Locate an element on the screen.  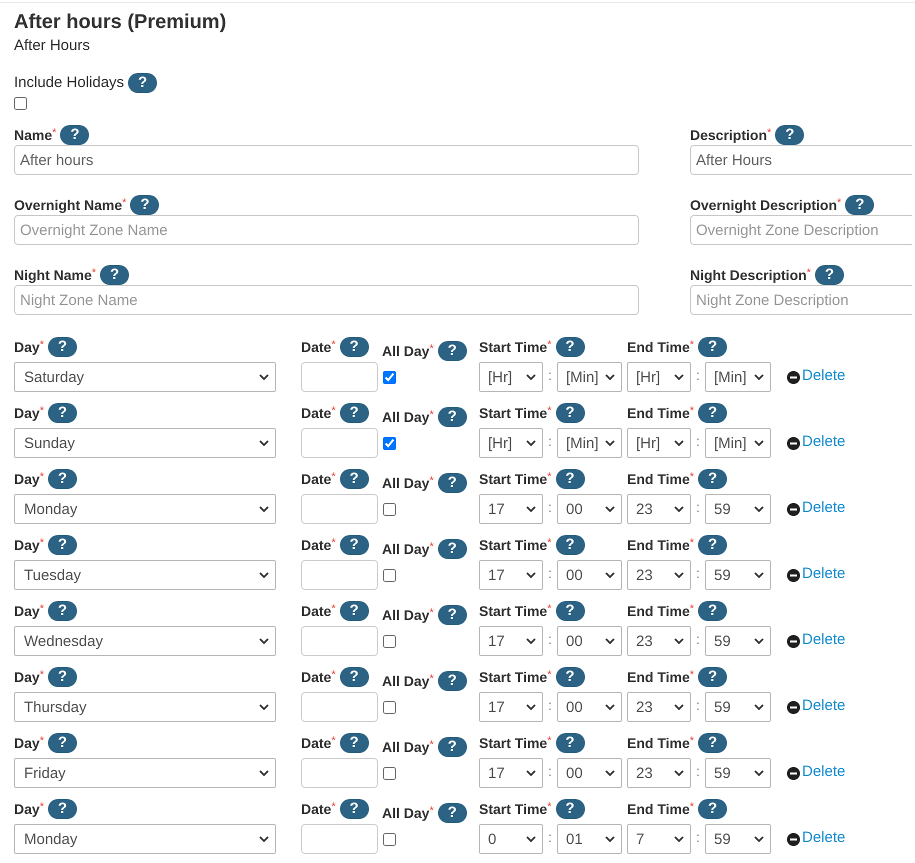
day-select: Friday is located at coordinates (145, 773).